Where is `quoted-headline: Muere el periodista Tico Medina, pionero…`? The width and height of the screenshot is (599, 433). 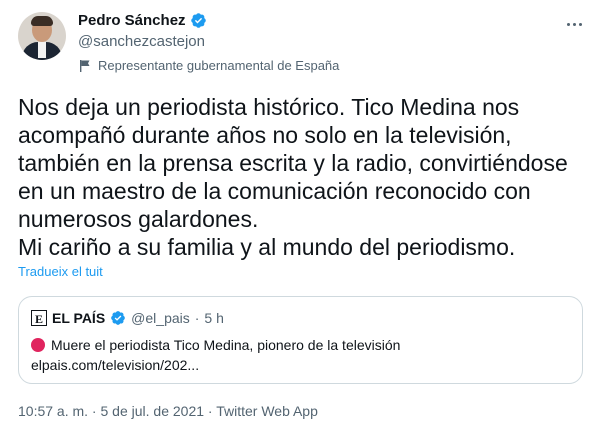 quoted-headline: Muere el periodista Tico Medina, pionero… is located at coordinates (226, 345).